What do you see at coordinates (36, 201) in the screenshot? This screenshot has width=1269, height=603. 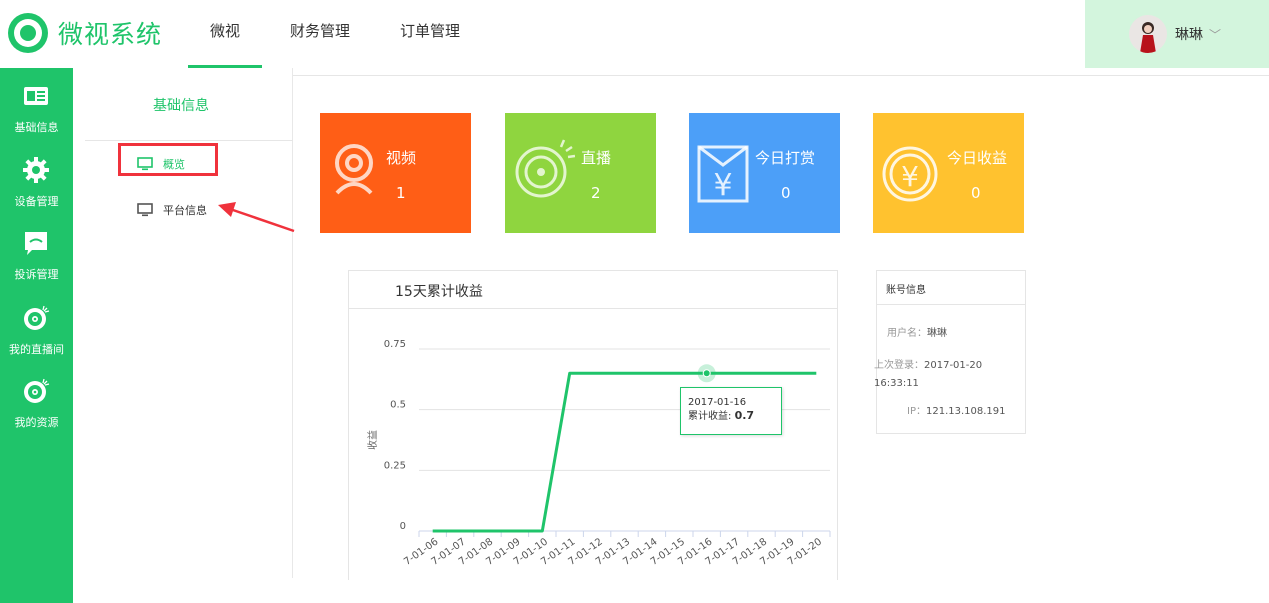 I see `sidebar-item-label: 设备管理` at bounding box center [36, 201].